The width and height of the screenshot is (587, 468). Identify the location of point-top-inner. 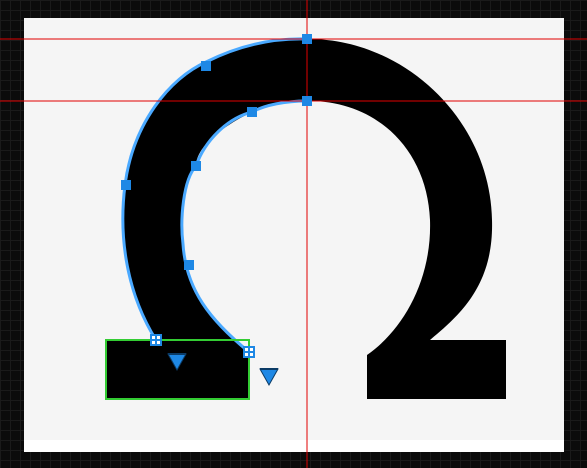
(307, 101).